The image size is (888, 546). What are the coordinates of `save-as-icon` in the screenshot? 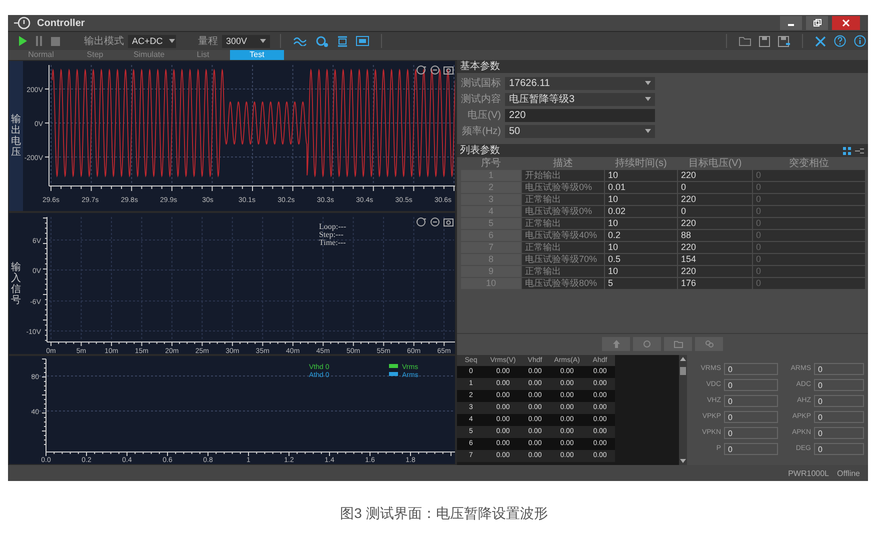 It's located at (784, 41).